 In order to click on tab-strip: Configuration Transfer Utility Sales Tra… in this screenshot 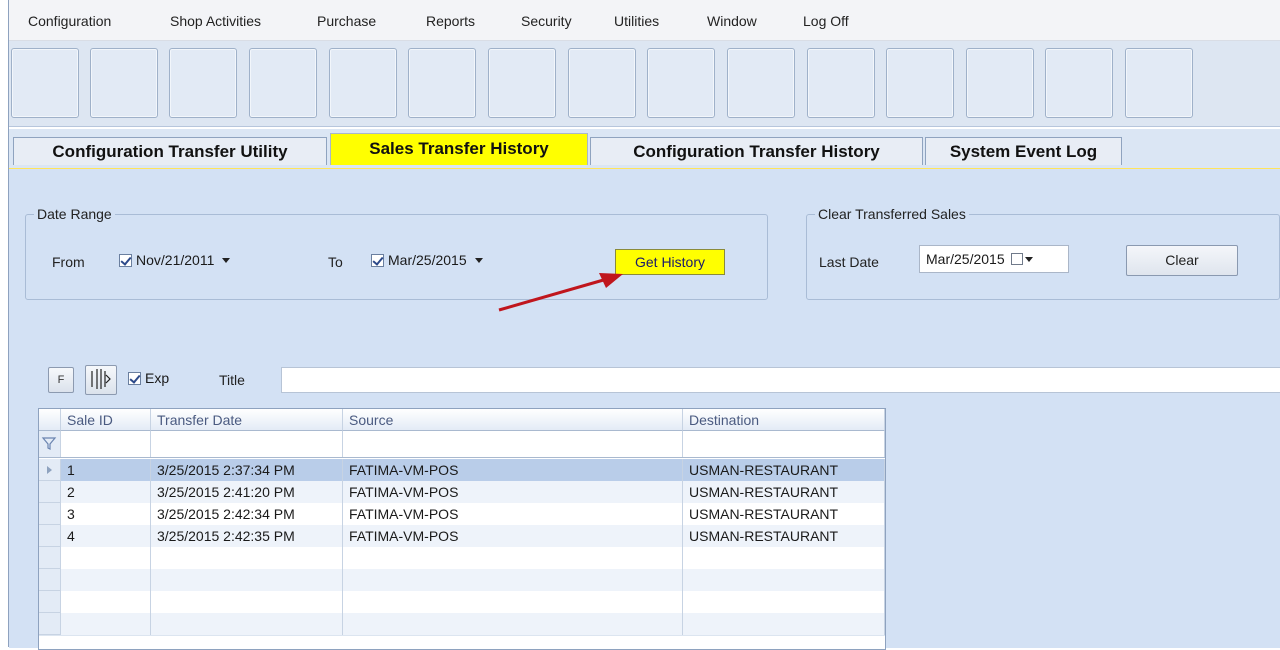, I will do `click(644, 149)`.